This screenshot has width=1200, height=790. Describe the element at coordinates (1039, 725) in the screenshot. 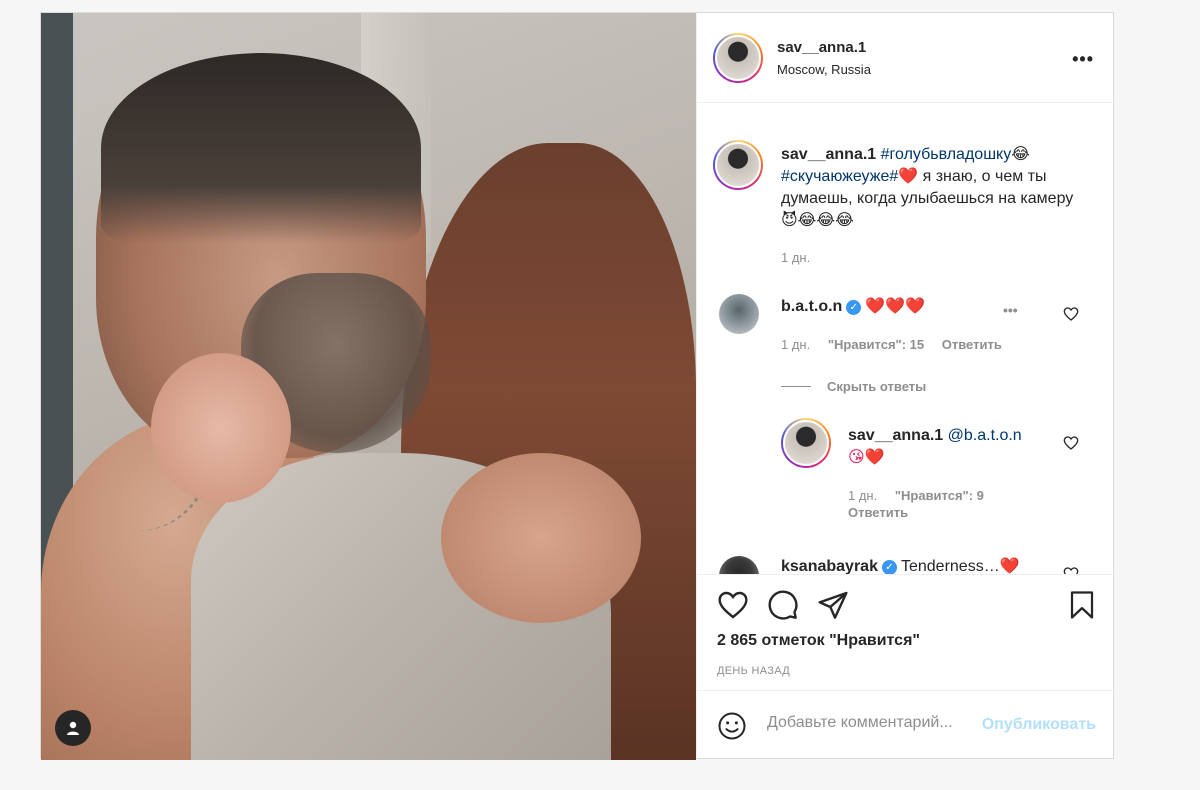

I see `publish-button: Опубликовать` at that location.